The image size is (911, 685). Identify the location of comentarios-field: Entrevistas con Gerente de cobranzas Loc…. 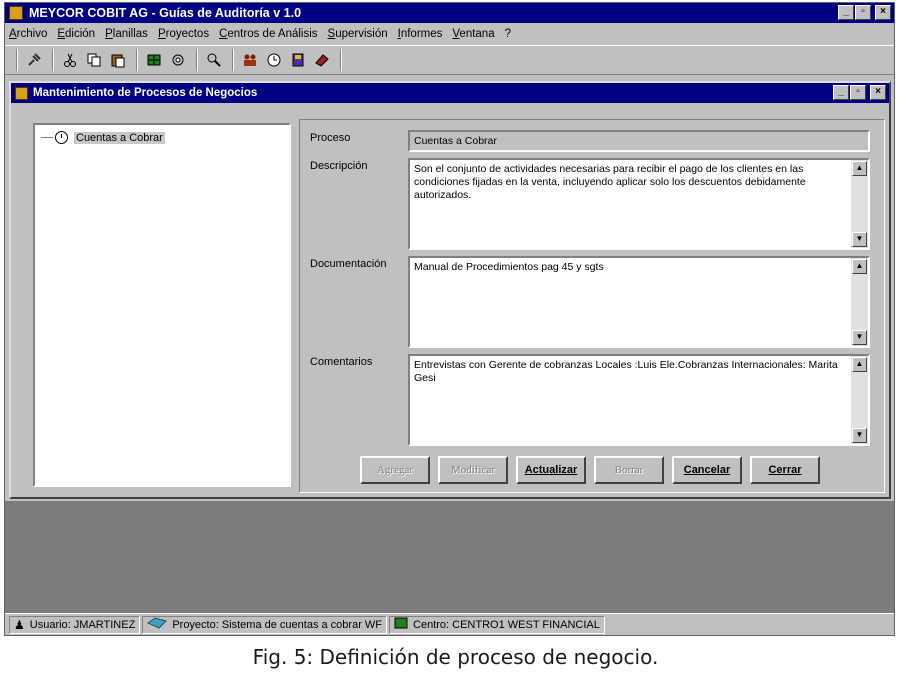
(639, 400).